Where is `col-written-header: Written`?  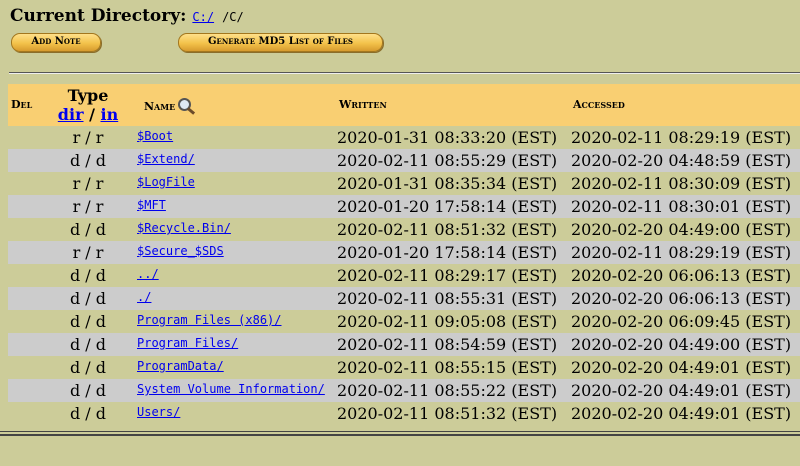 col-written-header: Written is located at coordinates (363, 104).